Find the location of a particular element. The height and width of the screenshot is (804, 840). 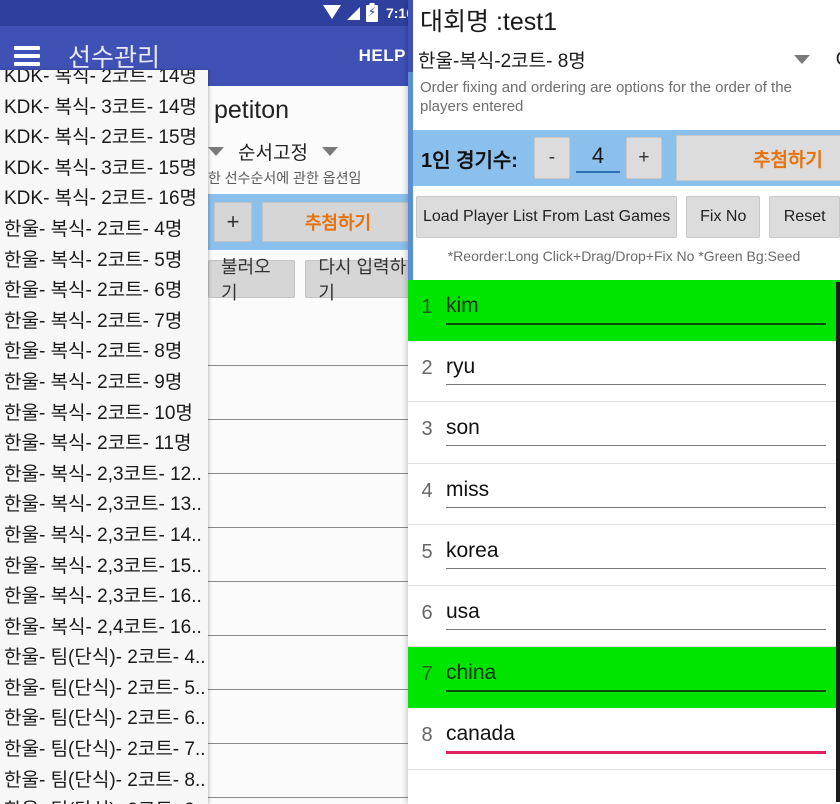

dropdown-item: 한울- 팀(단식)- 2코트- 8.. is located at coordinates (104, 781).